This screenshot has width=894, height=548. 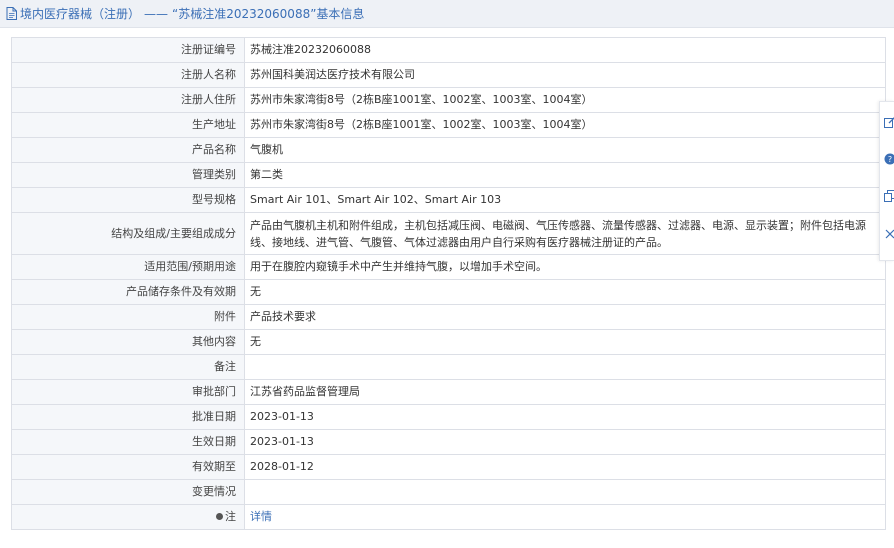 I want to click on field-label: 适用范围/预期用途, so click(x=128, y=267).